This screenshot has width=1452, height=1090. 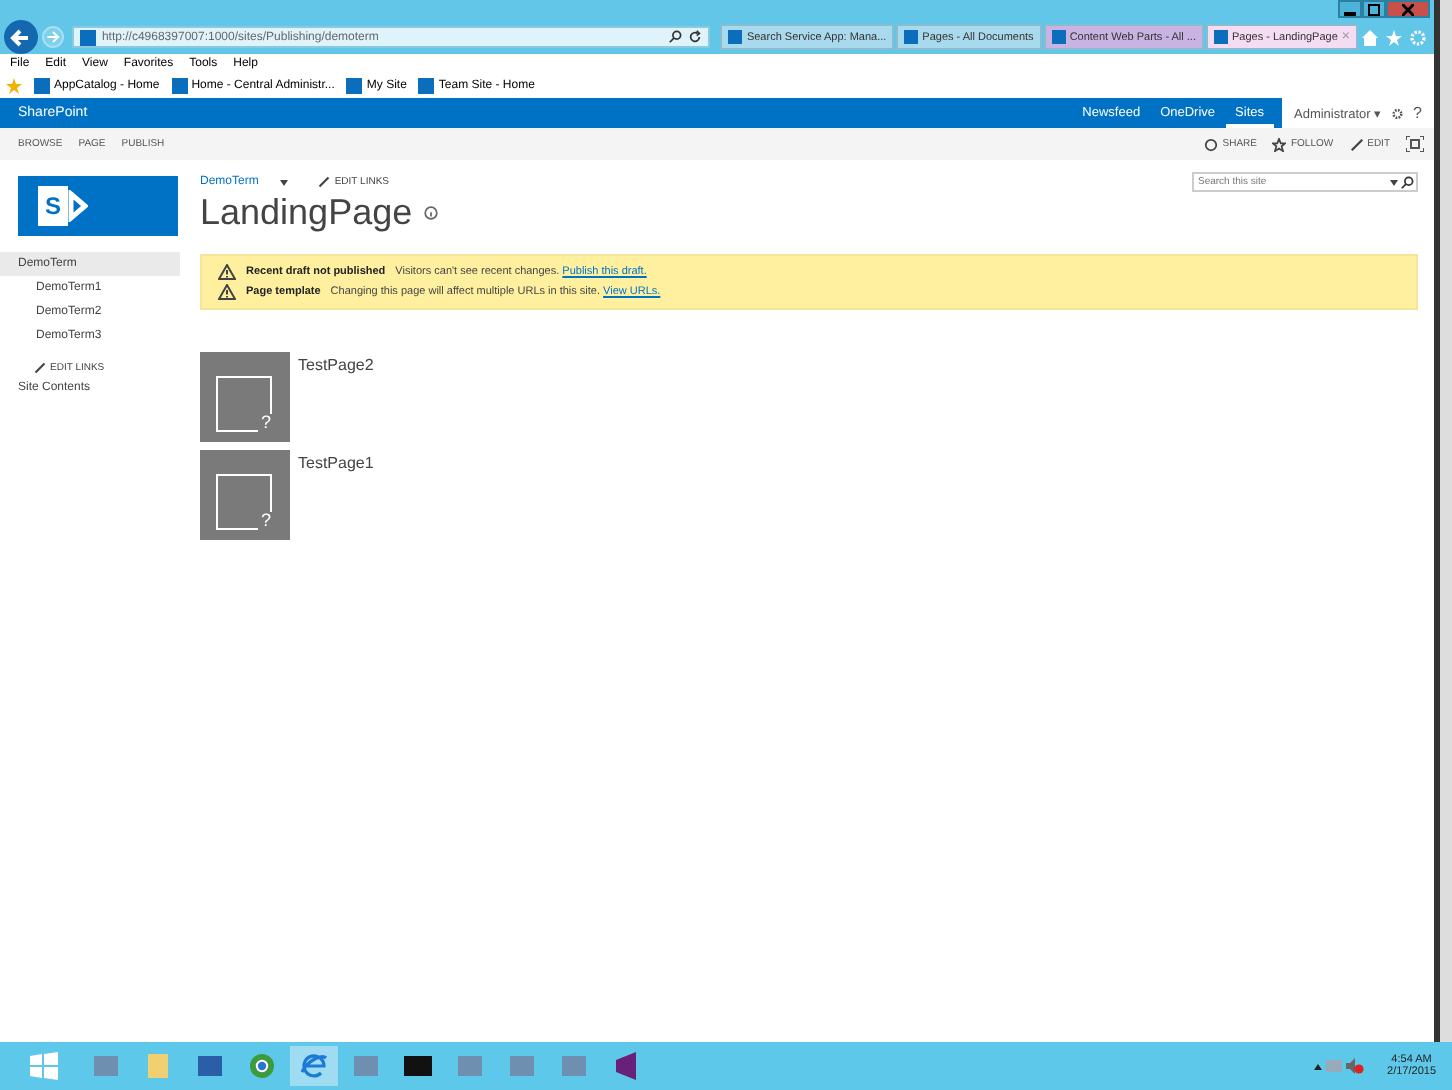 What do you see at coordinates (78, 206) in the screenshot?
I see `chevron-icon` at bounding box center [78, 206].